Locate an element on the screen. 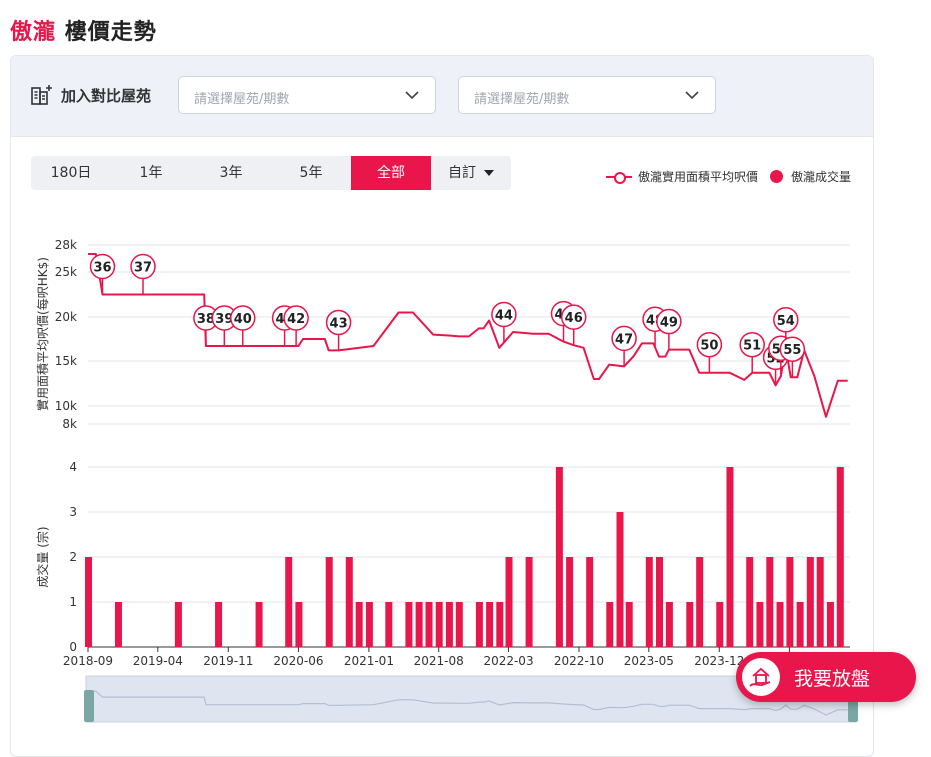 The width and height of the screenshot is (931, 757). volume-tick-label: 4 is located at coordinates (73, 467).